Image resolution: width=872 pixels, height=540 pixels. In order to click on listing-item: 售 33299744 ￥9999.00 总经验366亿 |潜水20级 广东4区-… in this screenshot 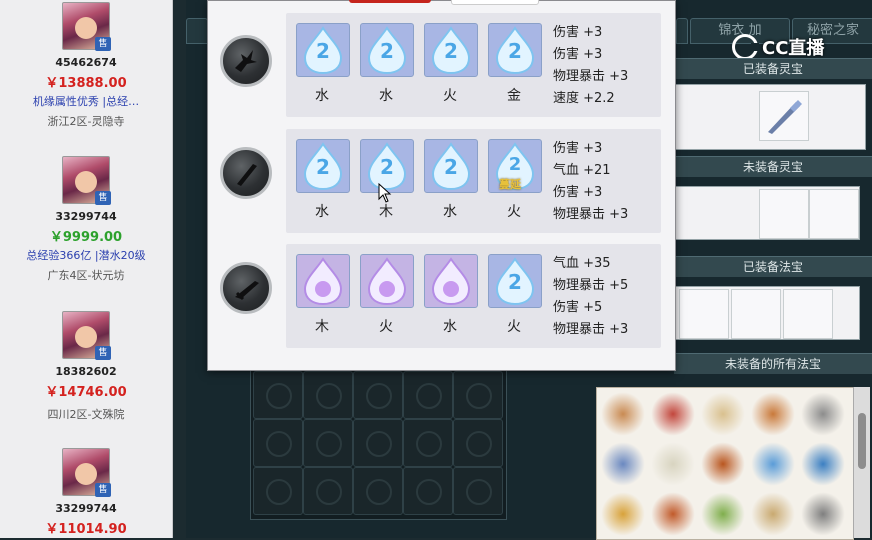, I will do `click(86, 219)`.